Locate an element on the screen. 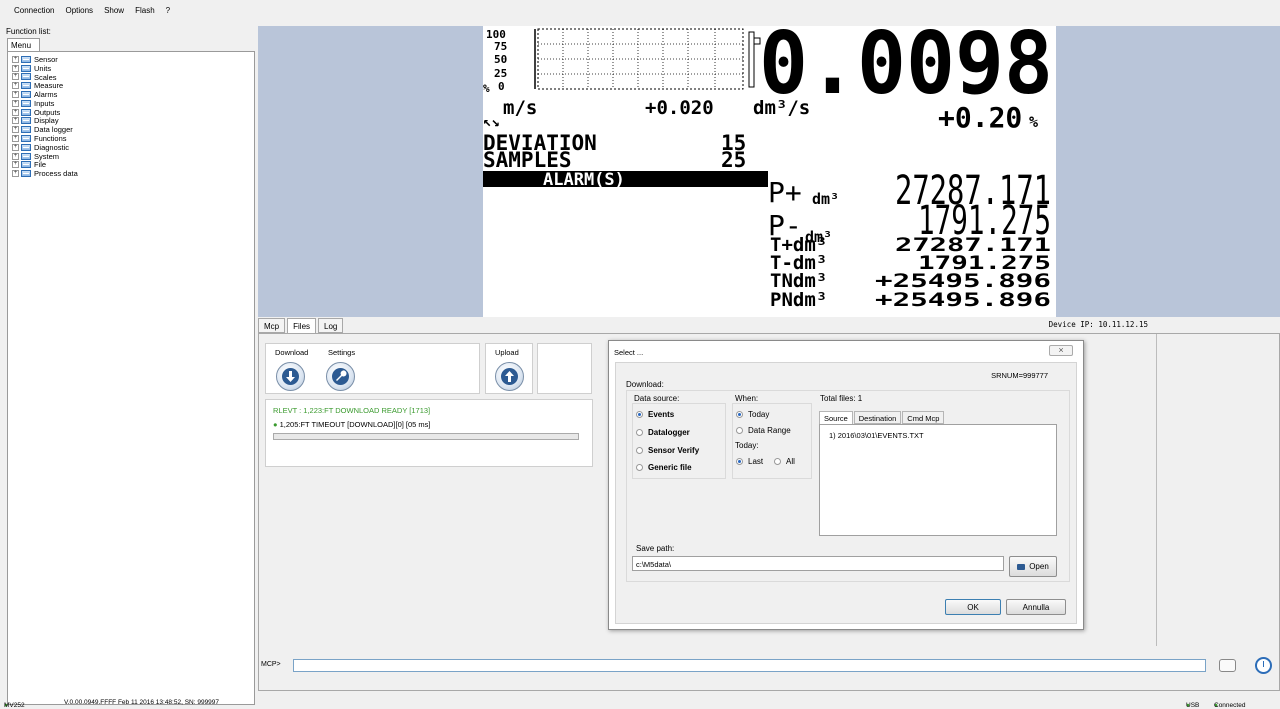 The width and height of the screenshot is (1280, 709). download-button is located at coordinates (290, 376).